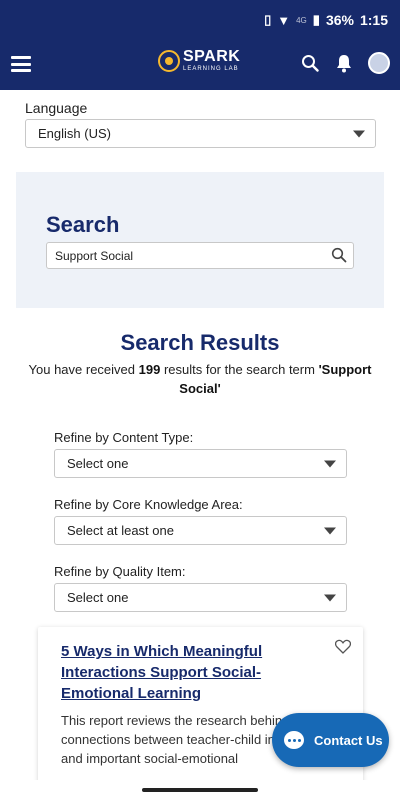  What do you see at coordinates (98, 597) in the screenshot?
I see `refine-quality-item-value: Select one` at bounding box center [98, 597].